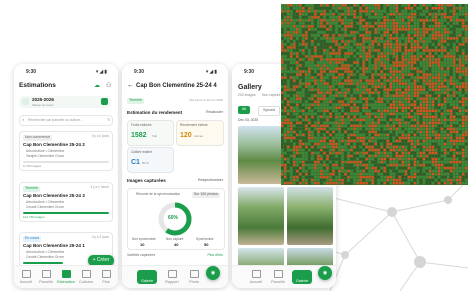 Image resolution: width=468 pixels, height=291 pixels. What do you see at coordinates (215, 255) in the screenshot?
I see `more-info-link: Plus d'info` at bounding box center [215, 255].